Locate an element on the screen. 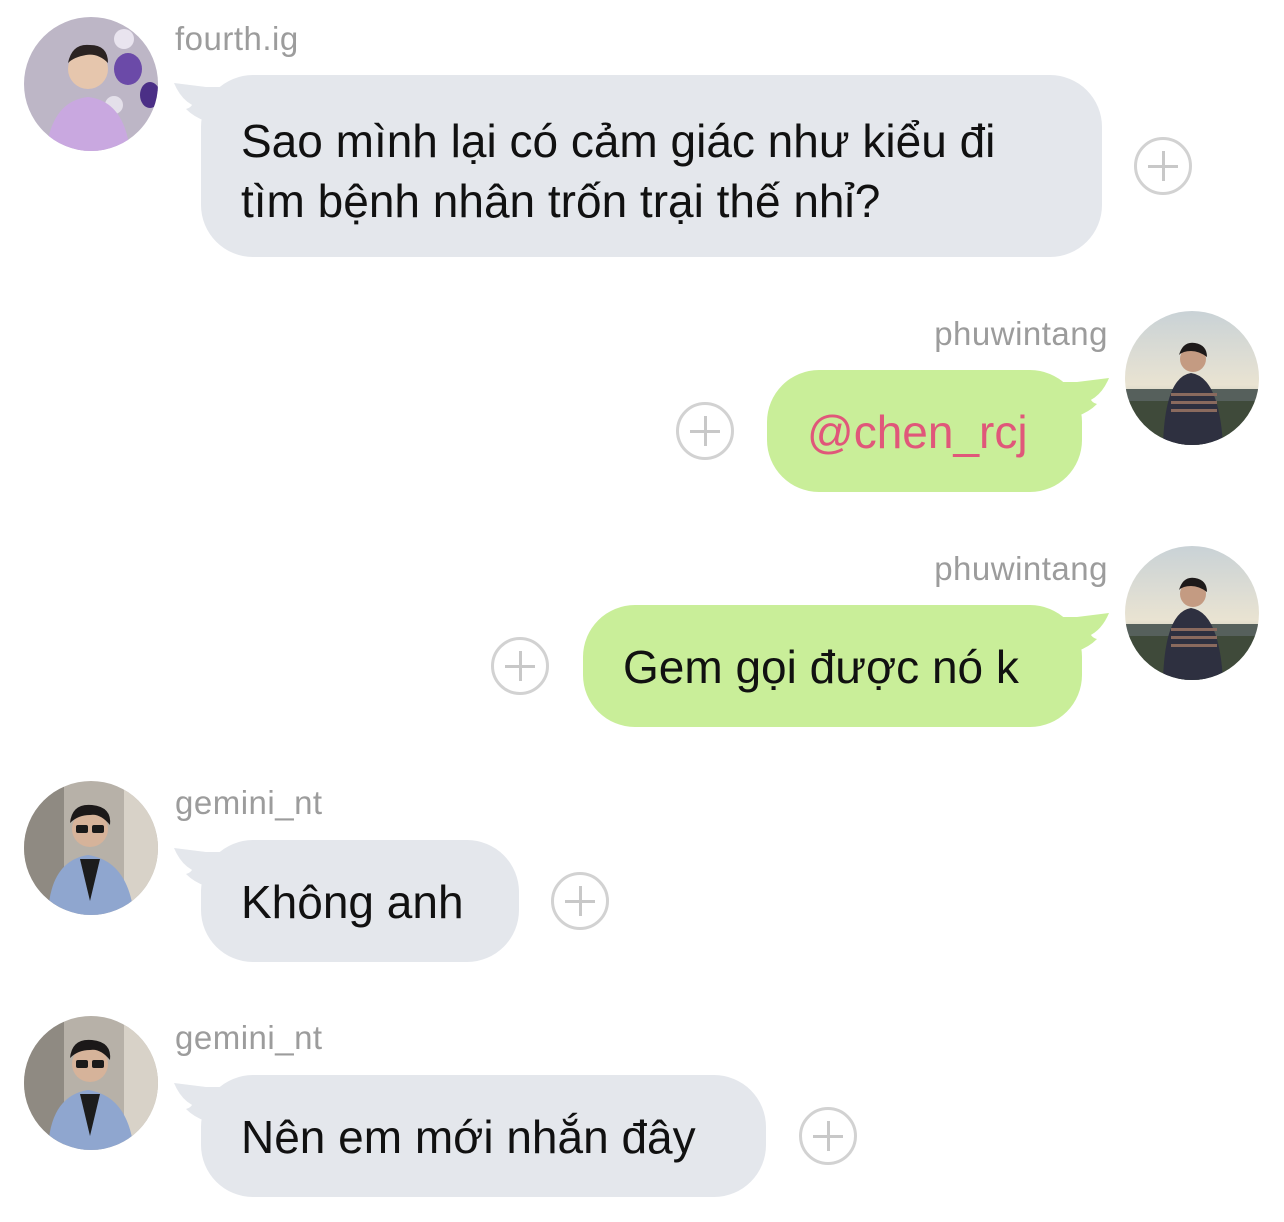 This screenshot has width=1284, height=1222. message-text-line: tìm bệnh nhân trốn trại thế nhỉ? is located at coordinates (561, 201).